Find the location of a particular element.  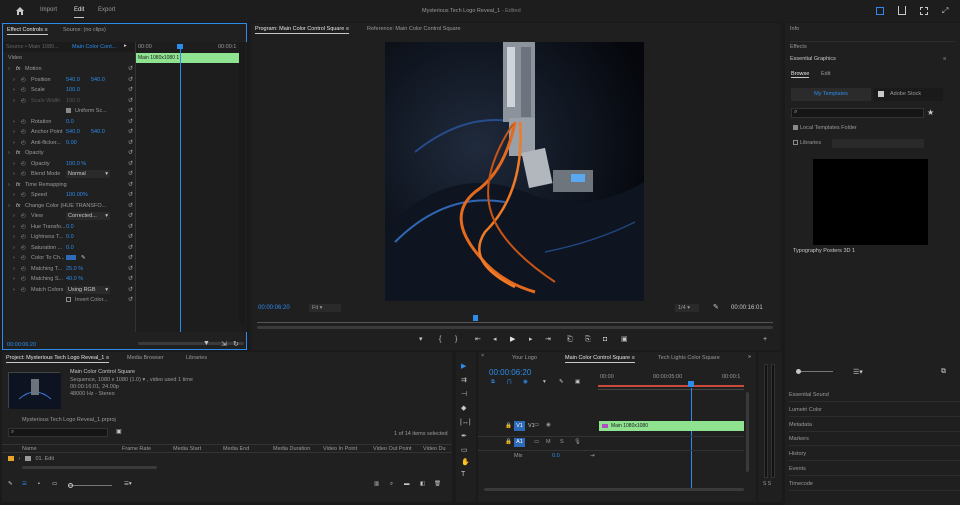

effect-row-view: › ◴ View Corrected... ▾ ↺ is located at coordinates (69, 216).